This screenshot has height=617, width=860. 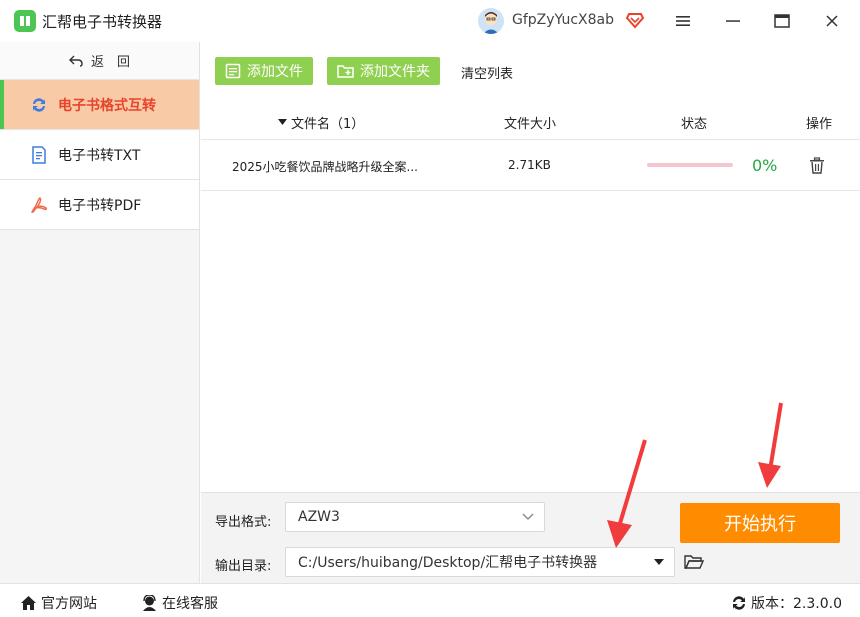 I want to click on add-file-button: 添加文件, so click(x=264, y=71).